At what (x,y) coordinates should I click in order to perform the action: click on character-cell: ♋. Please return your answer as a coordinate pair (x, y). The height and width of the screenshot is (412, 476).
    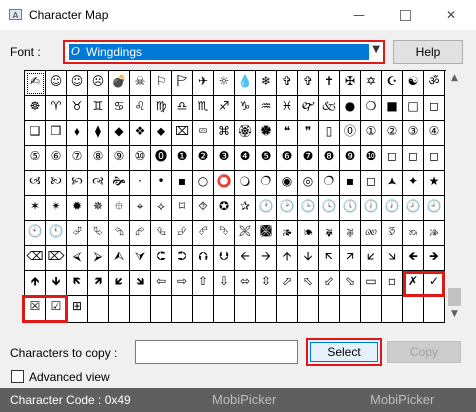
    Looking at the image, I should click on (119, 108).